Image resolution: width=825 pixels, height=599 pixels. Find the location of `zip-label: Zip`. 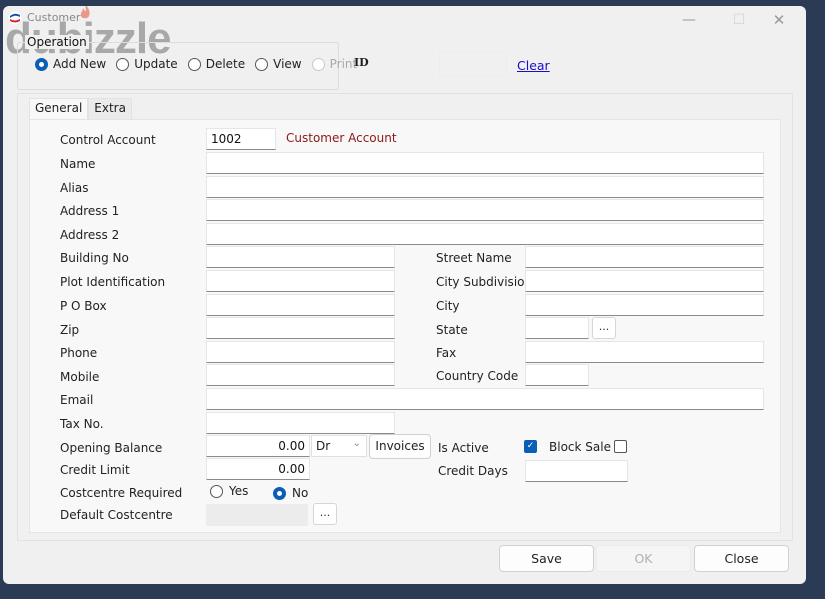

zip-label: Zip is located at coordinates (70, 330).